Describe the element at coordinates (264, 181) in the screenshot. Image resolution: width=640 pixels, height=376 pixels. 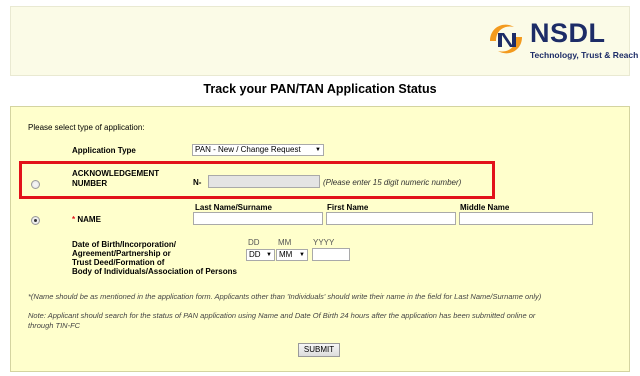
I see `acknowledgement-number-input` at that location.